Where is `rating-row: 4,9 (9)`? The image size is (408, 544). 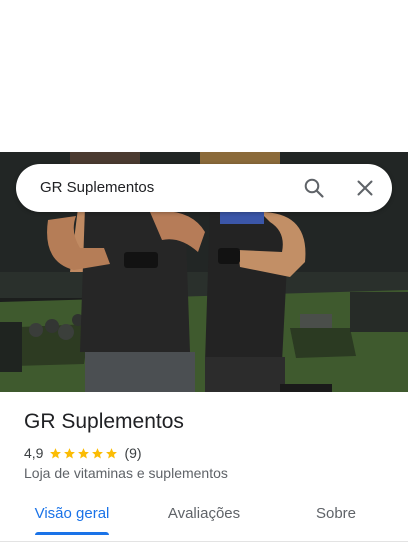
rating-row: 4,9 (9) is located at coordinates (83, 453).